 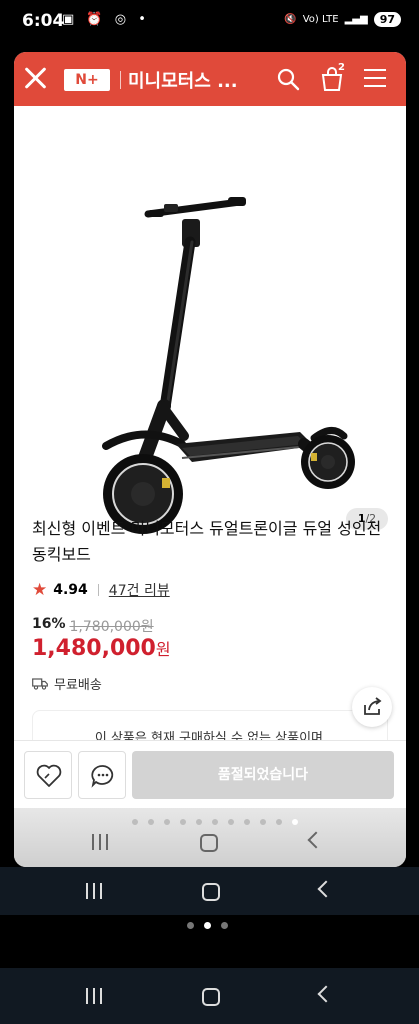 I want to click on chat-button, so click(x=102, y=775).